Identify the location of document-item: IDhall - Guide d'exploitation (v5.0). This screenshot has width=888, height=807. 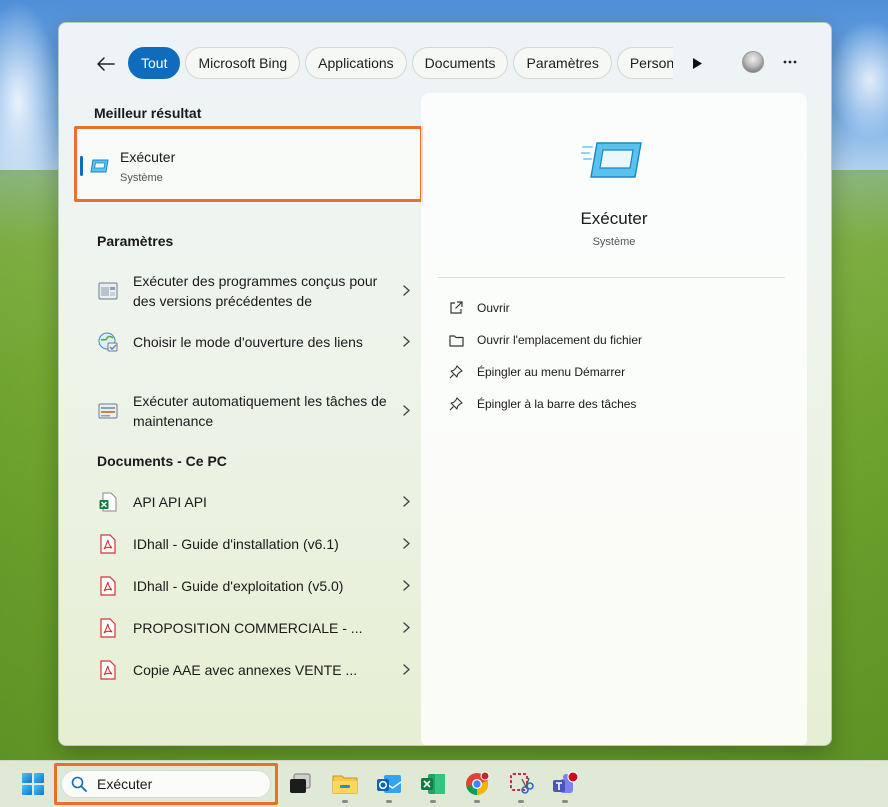
(253, 586).